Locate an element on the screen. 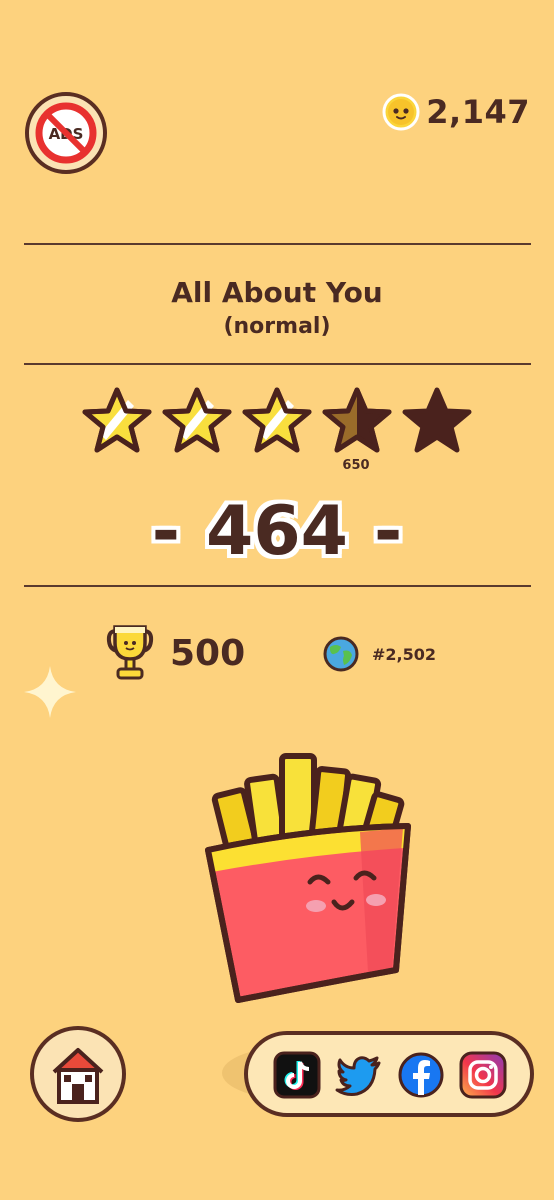 The height and width of the screenshot is (1200, 554). facebook-icon is located at coordinates (421, 1075).